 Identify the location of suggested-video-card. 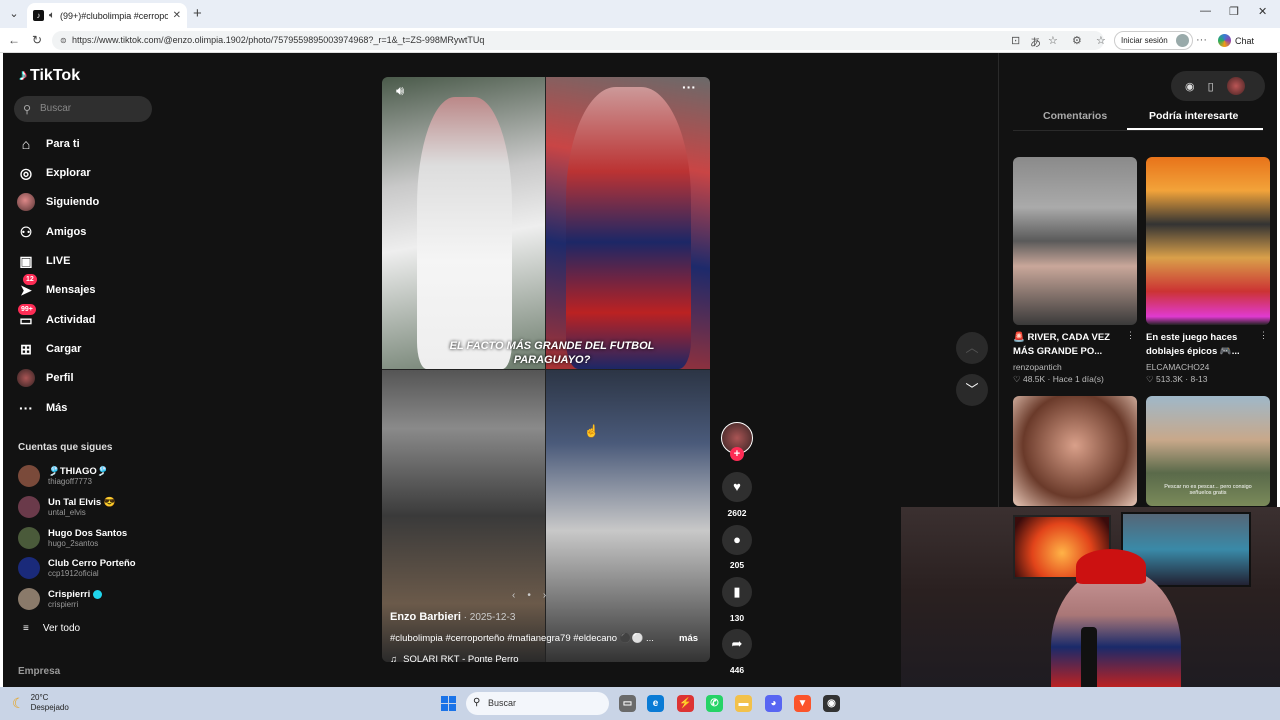
(1075, 451).